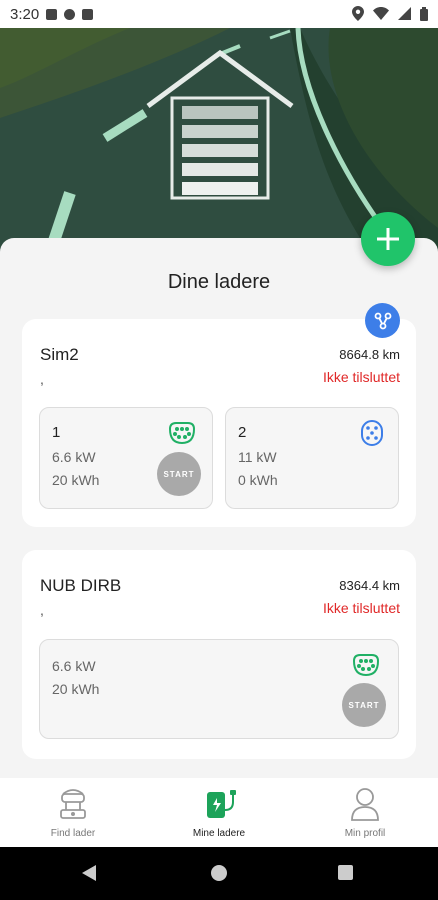  What do you see at coordinates (88, 14) in the screenshot?
I see `sim-icon` at bounding box center [88, 14].